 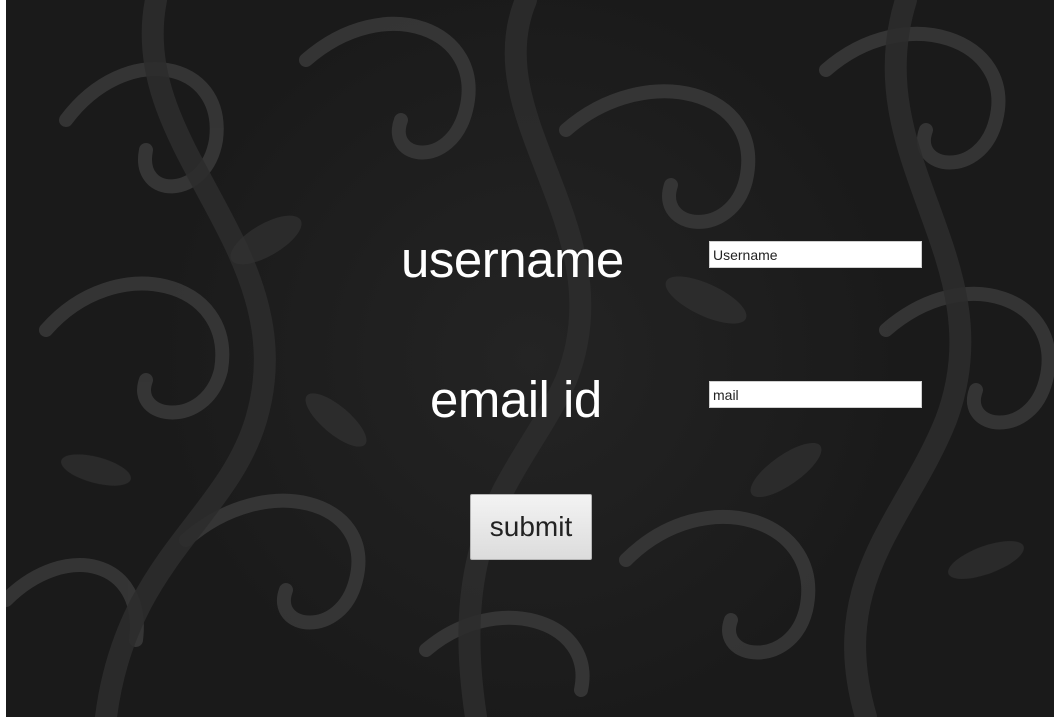 I want to click on submit-button: submit, so click(x=531, y=527).